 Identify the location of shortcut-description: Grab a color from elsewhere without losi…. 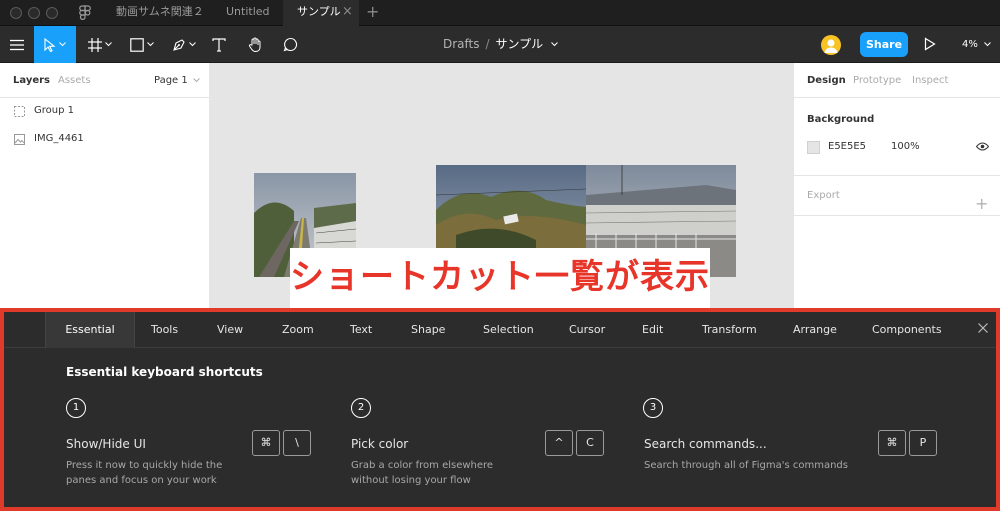
(451, 473).